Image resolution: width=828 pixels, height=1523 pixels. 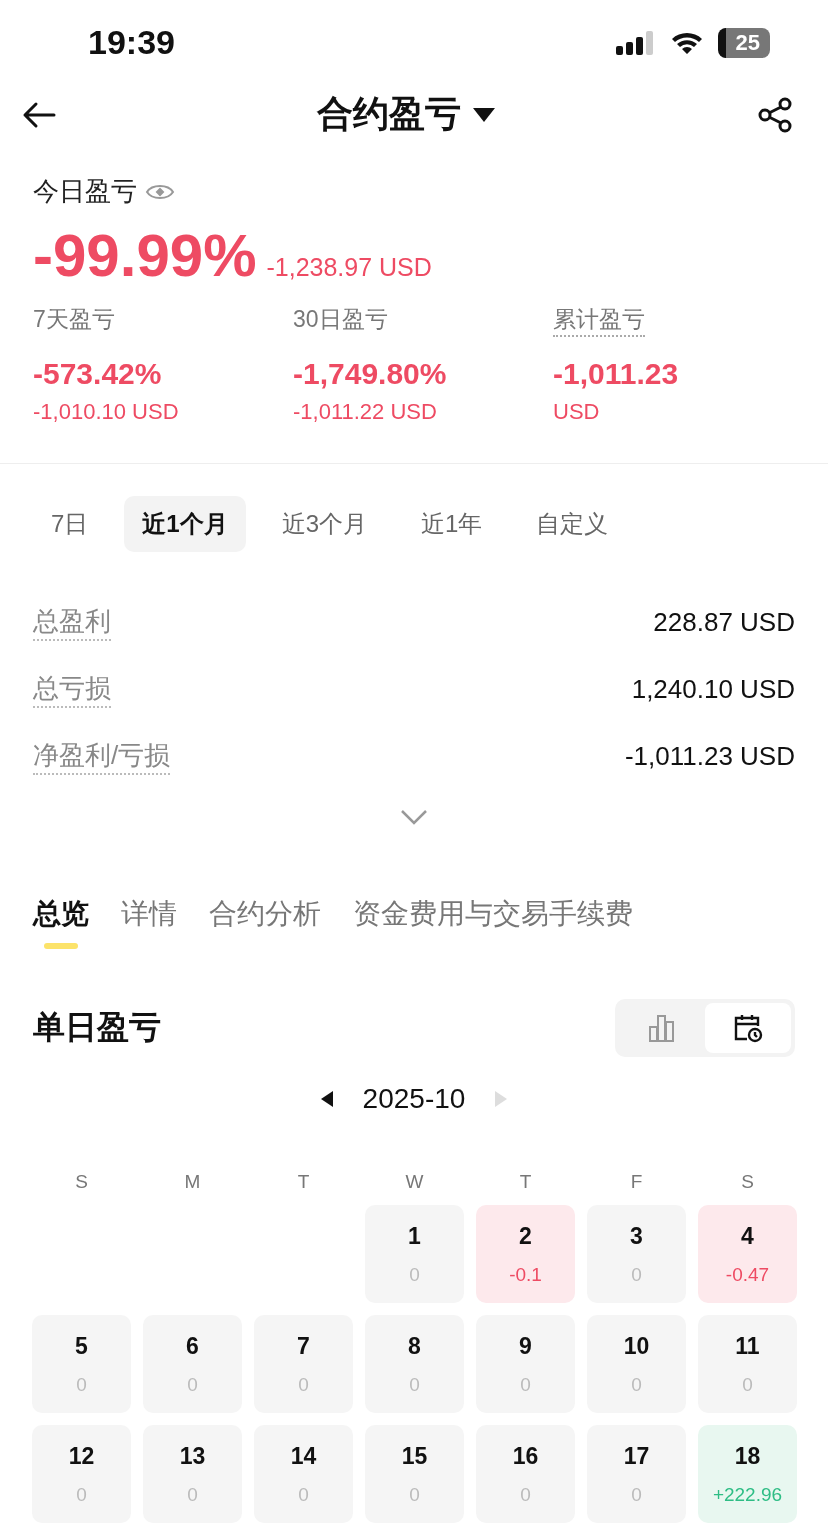 What do you see at coordinates (713, 689) in the screenshot?
I see `summary-value: 1,240.10 USD` at bounding box center [713, 689].